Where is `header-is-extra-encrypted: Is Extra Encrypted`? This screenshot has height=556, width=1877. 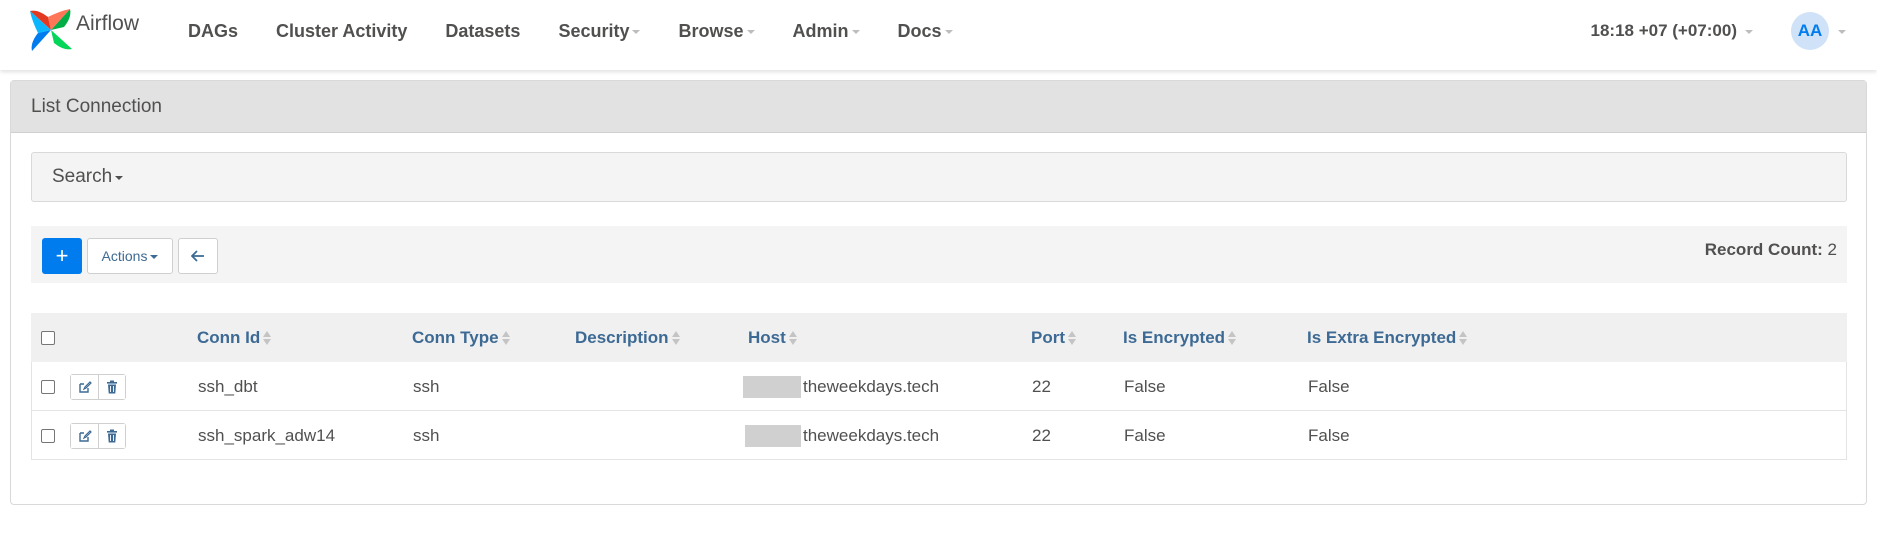
header-is-extra-encrypted: Is Extra Encrypted is located at coordinates (1382, 337).